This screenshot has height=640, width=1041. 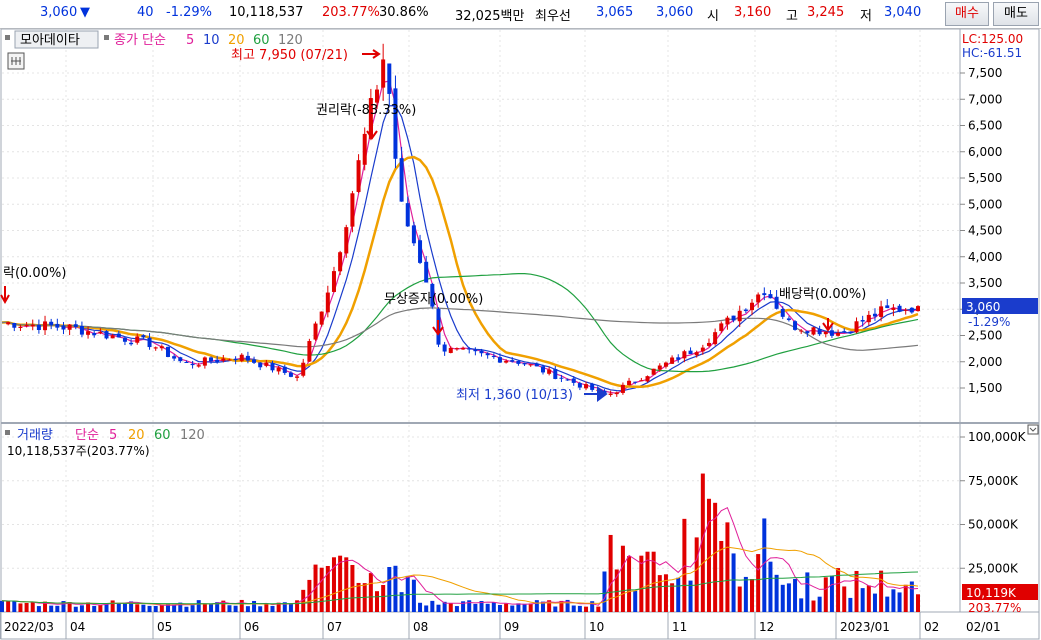 What do you see at coordinates (985, 231) in the screenshot?
I see `price-tick-label: 4,500` at bounding box center [985, 231].